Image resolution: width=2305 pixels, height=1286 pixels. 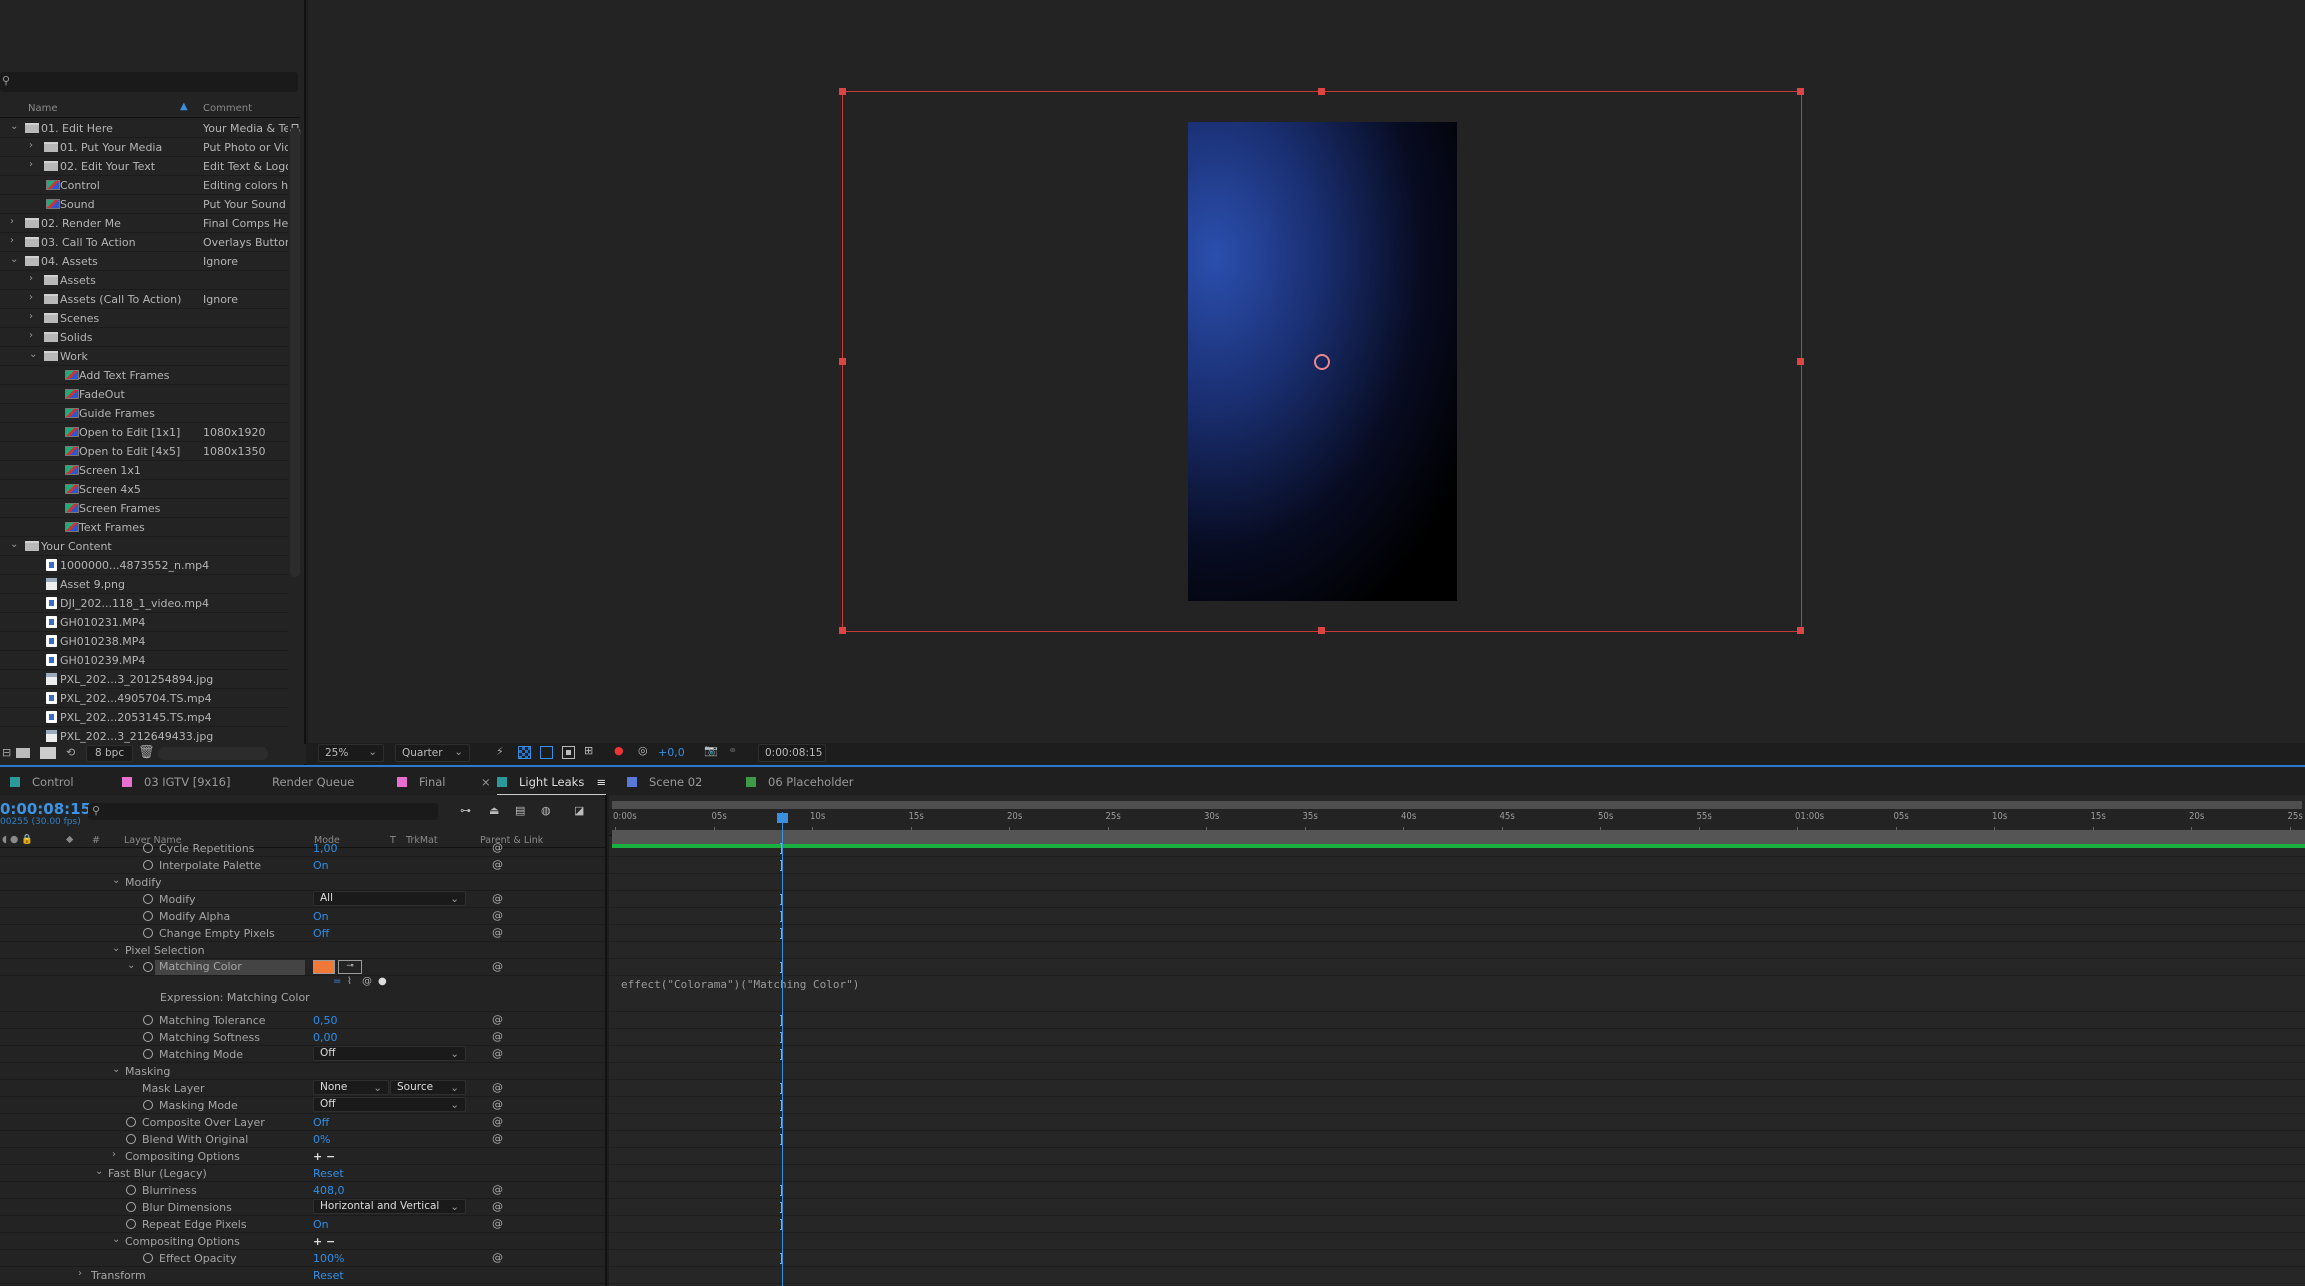 I want to click on project-item: GH010239.MP4, so click(x=144, y=660).